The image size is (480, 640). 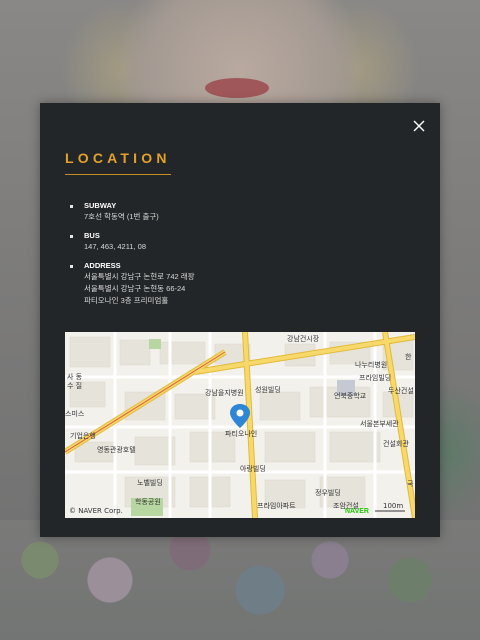 I want to click on map-label-nanuri: 나누리병원, so click(x=371, y=364).